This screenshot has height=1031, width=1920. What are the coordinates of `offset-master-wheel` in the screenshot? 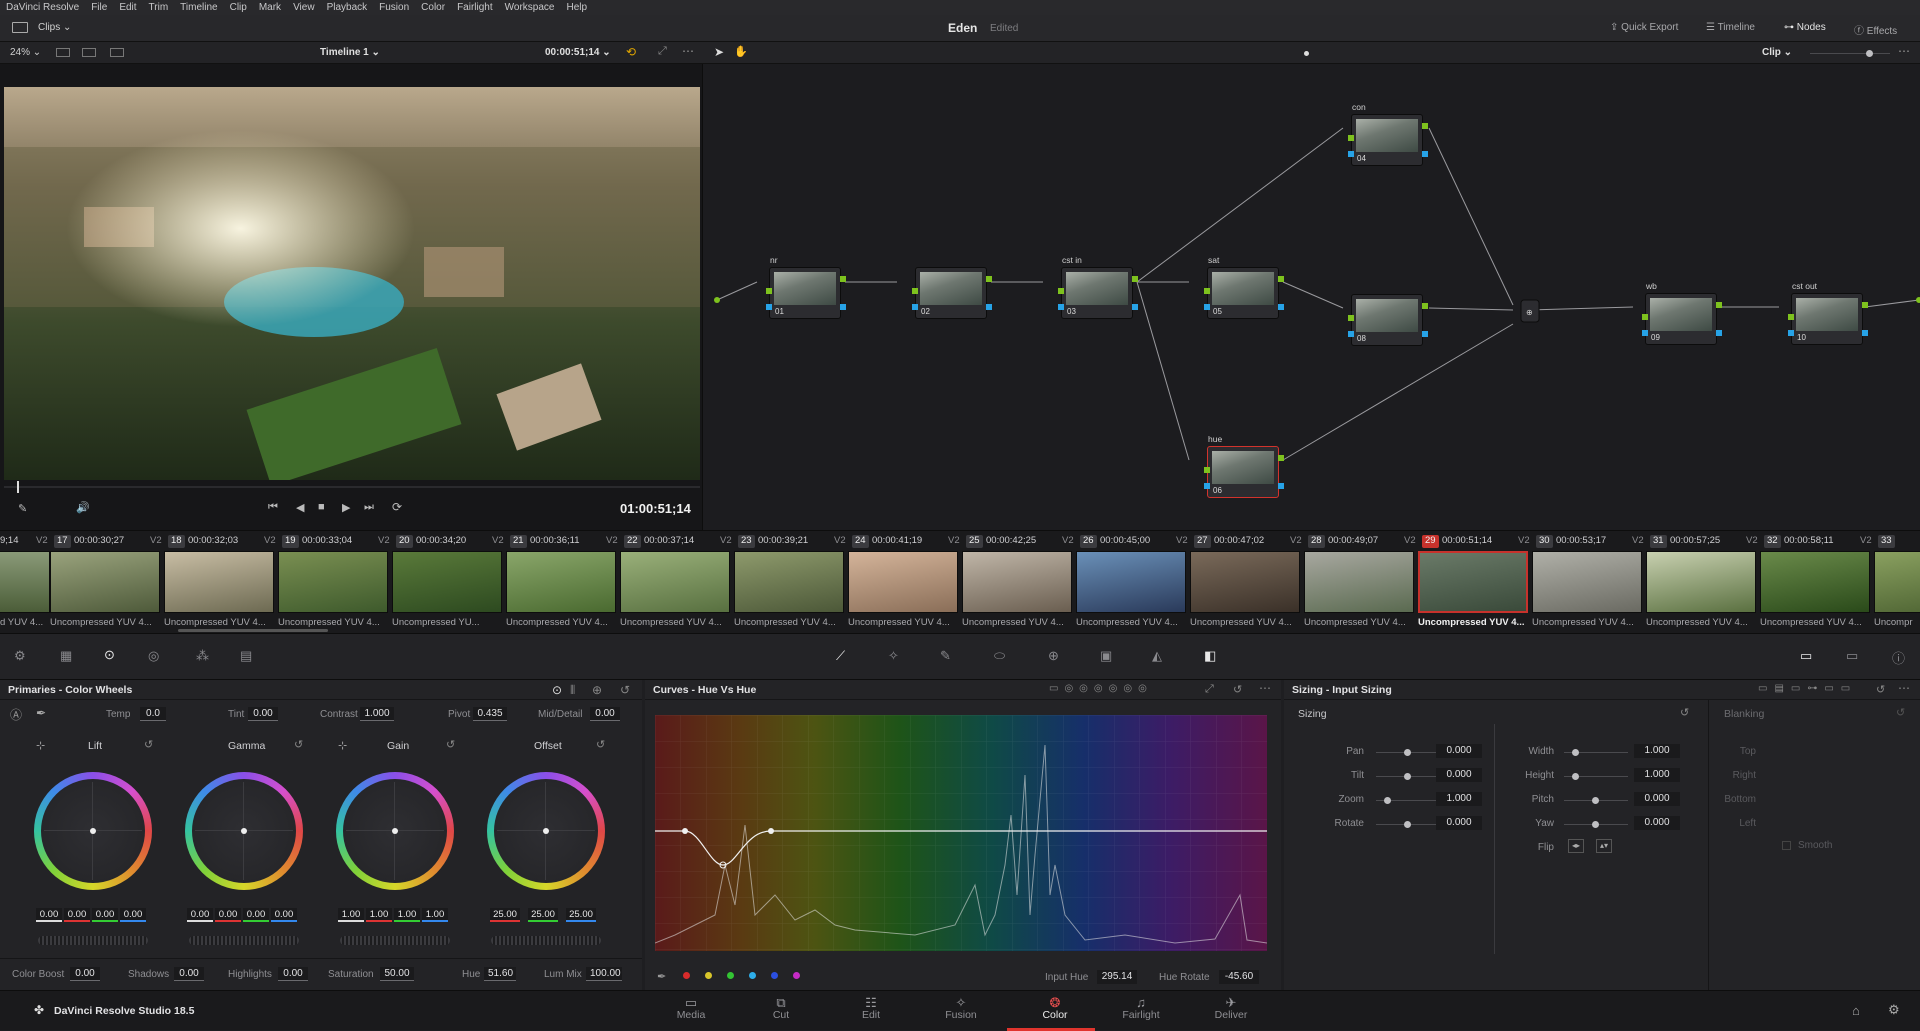 It's located at (546, 940).